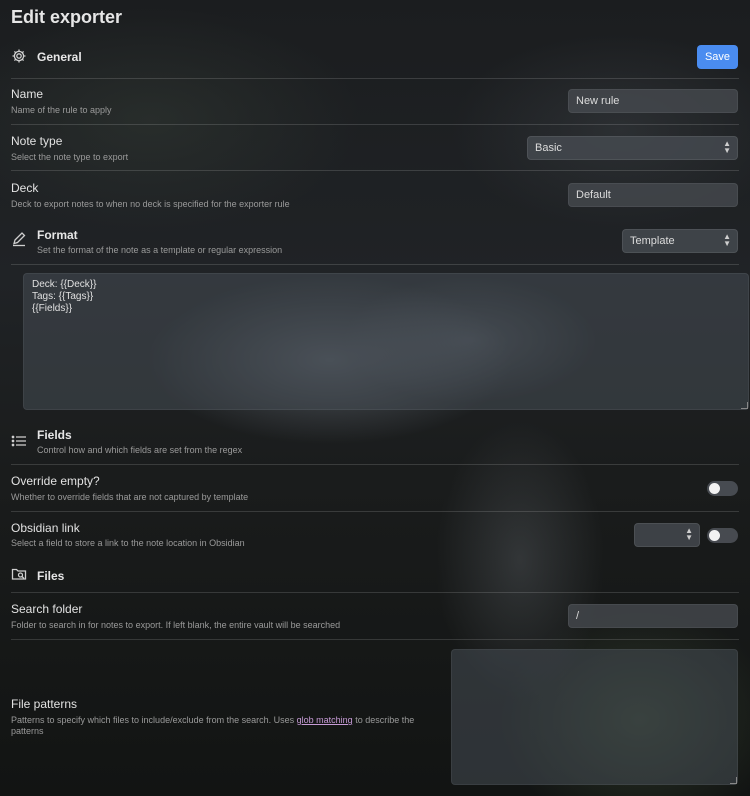  I want to click on obsidian-link-toggle, so click(722, 535).